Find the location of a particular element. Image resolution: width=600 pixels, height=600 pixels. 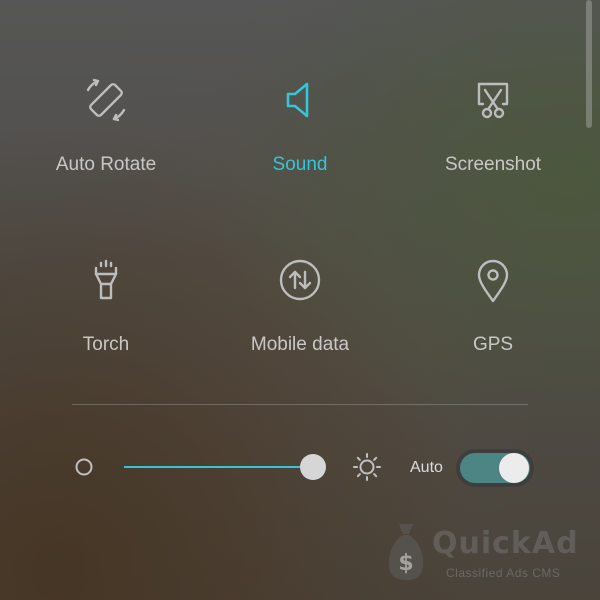

tile-torch: Torch is located at coordinates (106, 321).